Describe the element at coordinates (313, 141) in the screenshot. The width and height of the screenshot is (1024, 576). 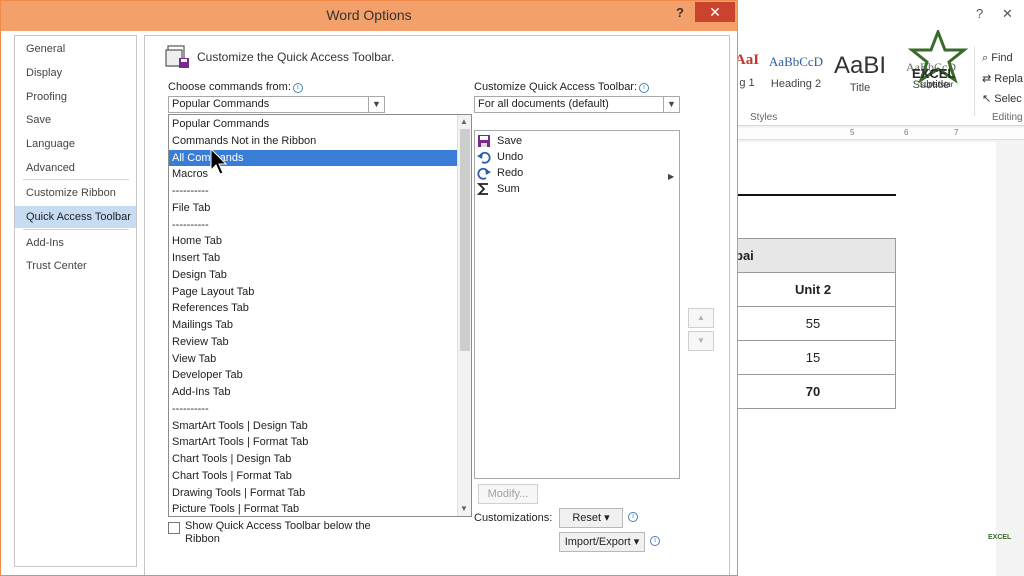
I see `dropdown-option: Commands Not in the Ribbon` at that location.